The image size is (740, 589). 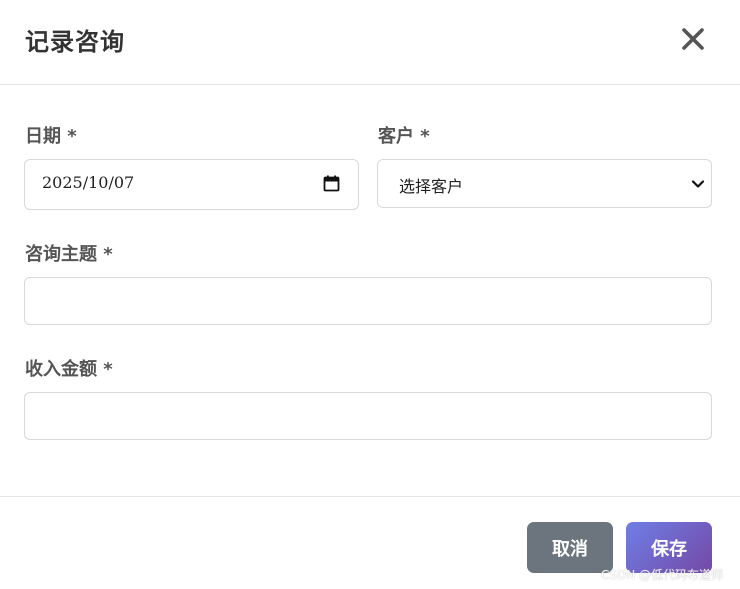 What do you see at coordinates (662, 575) in the screenshot?
I see `watermark: CSDN @低代码布道师` at bounding box center [662, 575].